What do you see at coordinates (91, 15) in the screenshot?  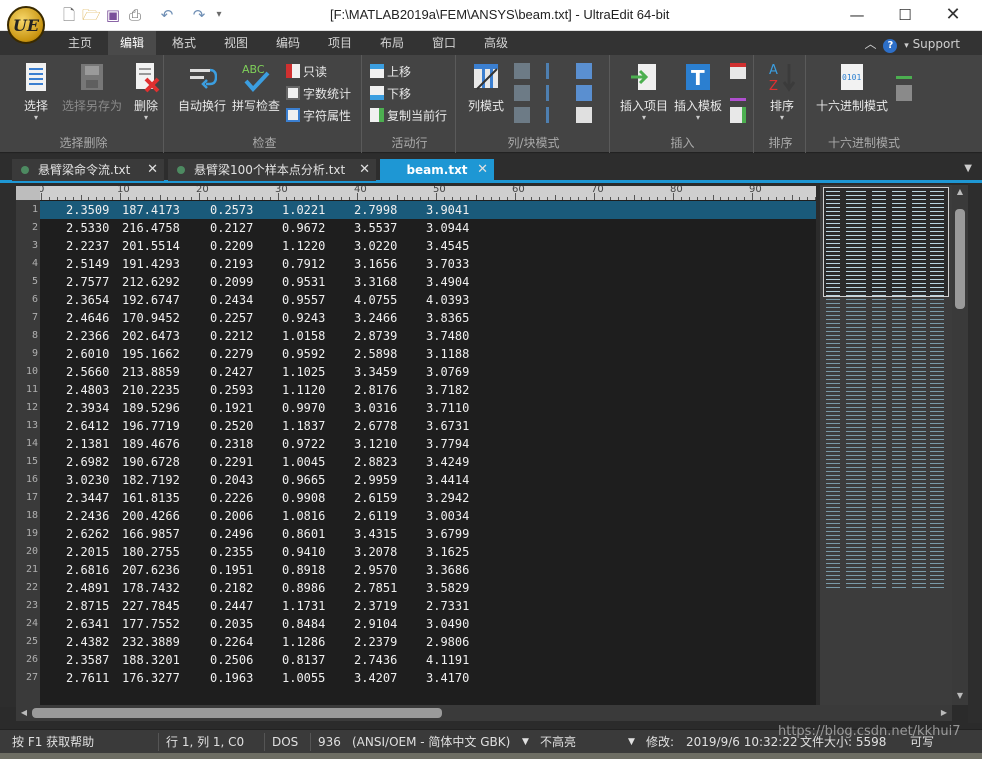 I see `open-folder-icon: 🗁` at bounding box center [91, 15].